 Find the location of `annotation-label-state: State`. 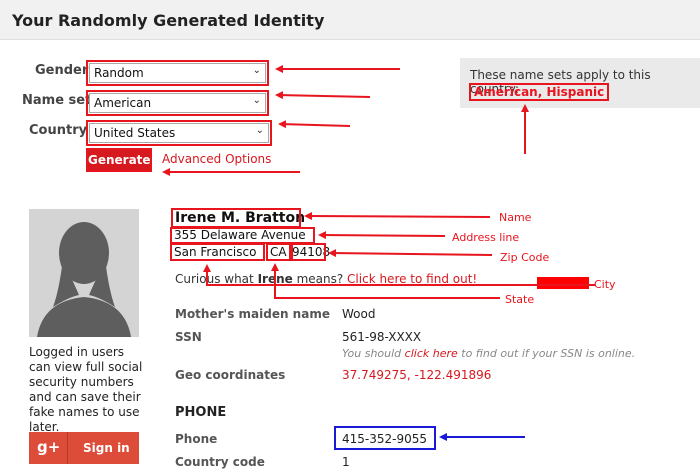

annotation-label-state: State is located at coordinates (520, 299).